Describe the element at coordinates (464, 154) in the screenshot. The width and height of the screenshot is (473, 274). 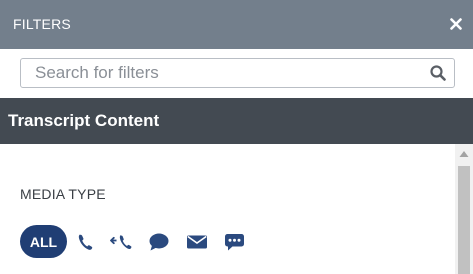
I see `scroll-up-arrow-icon` at that location.